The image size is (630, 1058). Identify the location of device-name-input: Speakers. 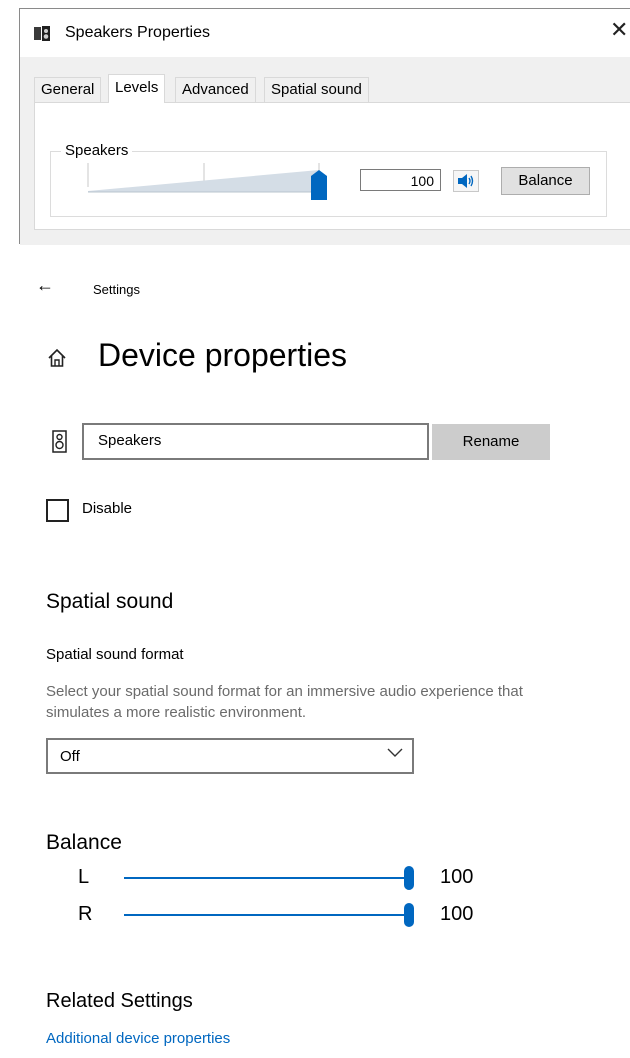
(255, 441).